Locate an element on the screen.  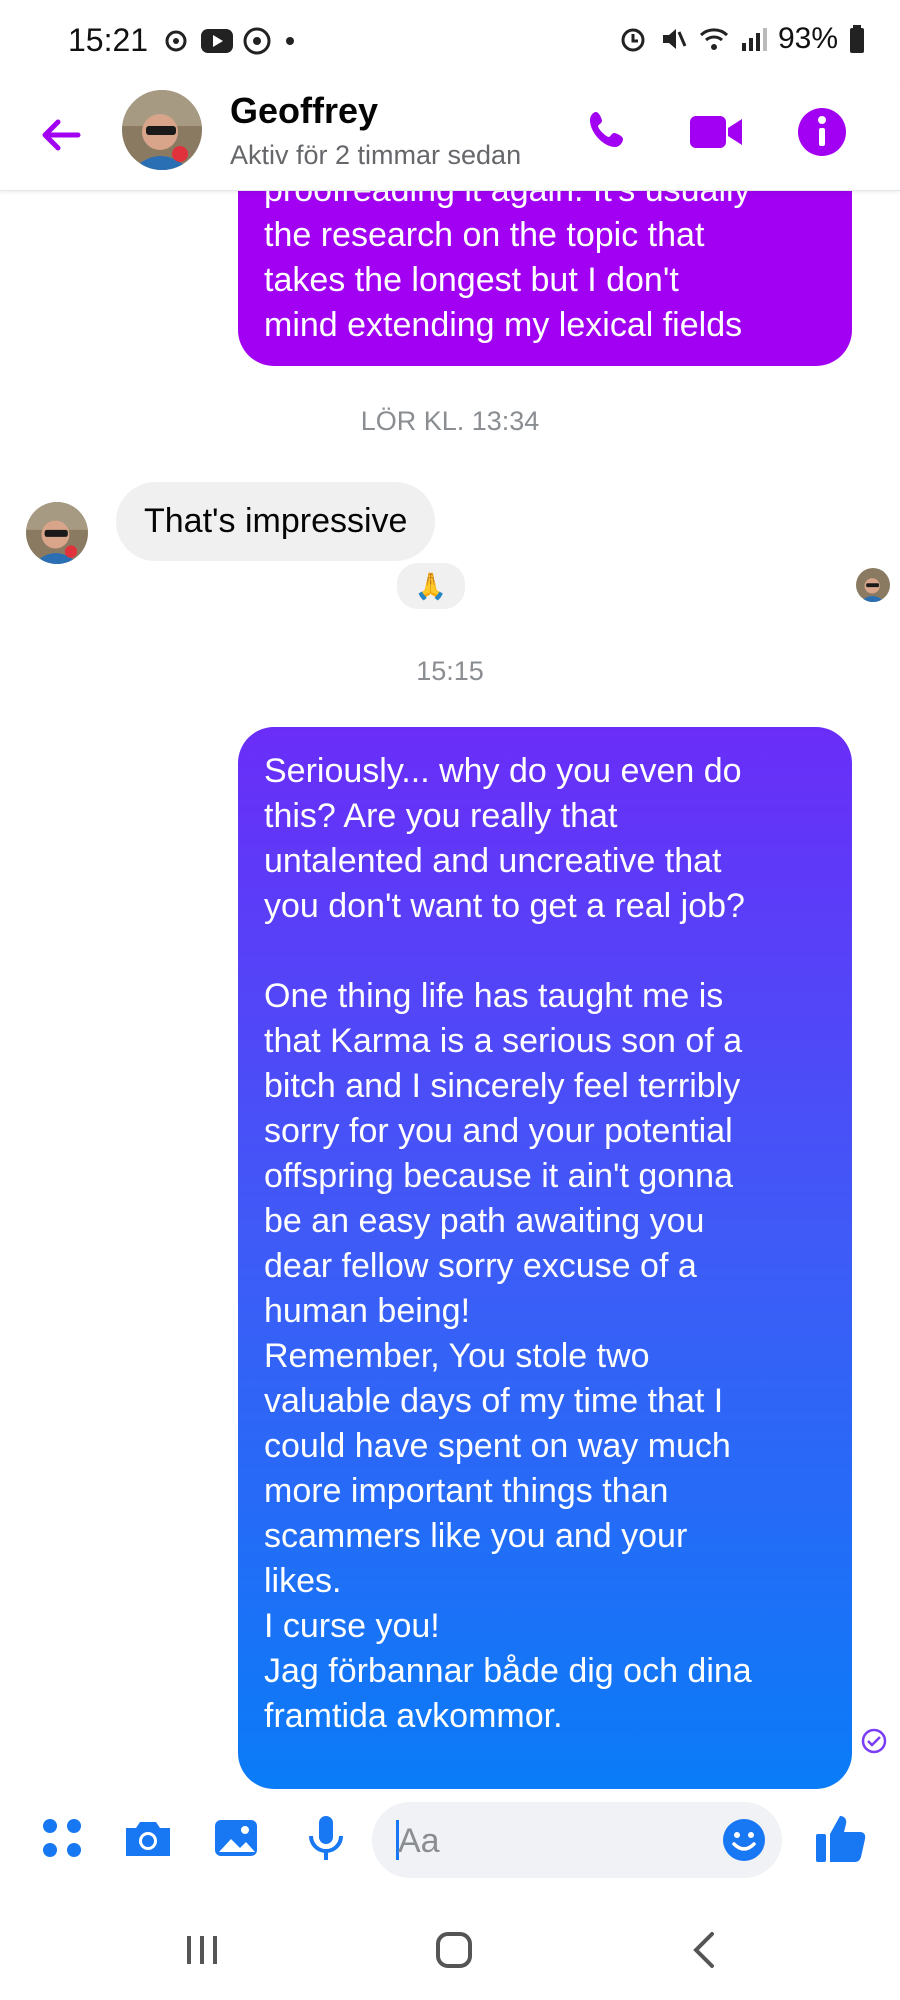
message-reaction: 🙏 is located at coordinates (431, 586).